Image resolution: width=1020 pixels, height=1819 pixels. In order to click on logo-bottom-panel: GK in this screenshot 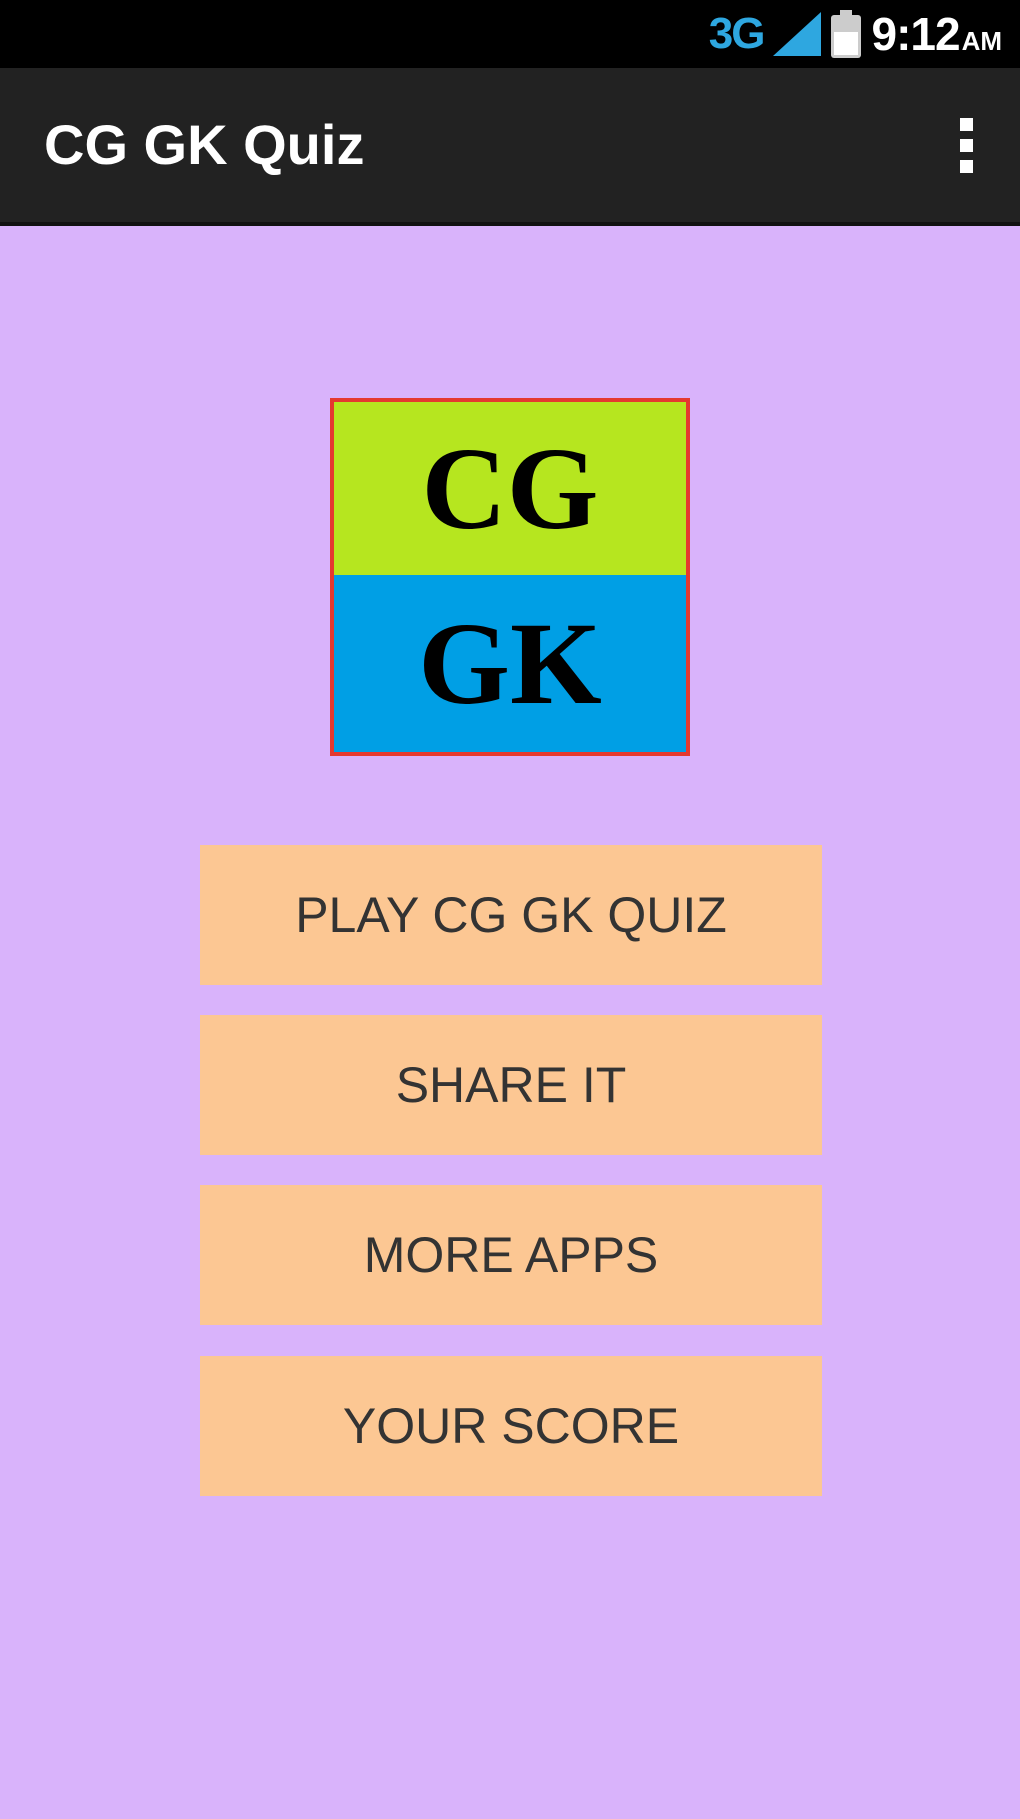, I will do `click(510, 663)`.